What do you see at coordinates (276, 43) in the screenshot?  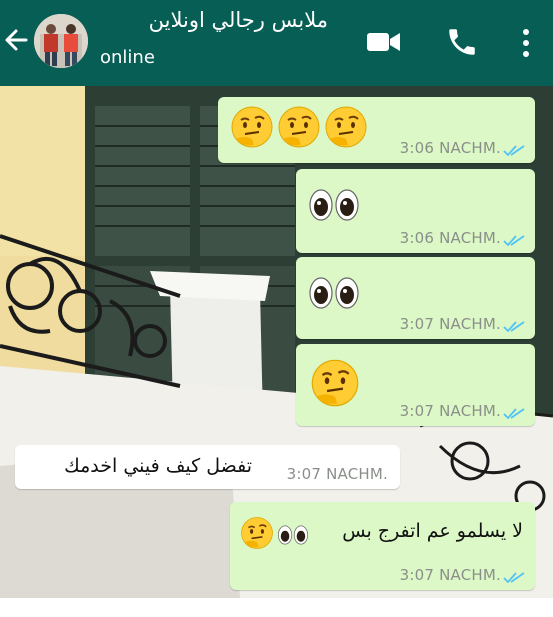 I see `chat-header: ملابس رجالي اونلاين online` at bounding box center [276, 43].